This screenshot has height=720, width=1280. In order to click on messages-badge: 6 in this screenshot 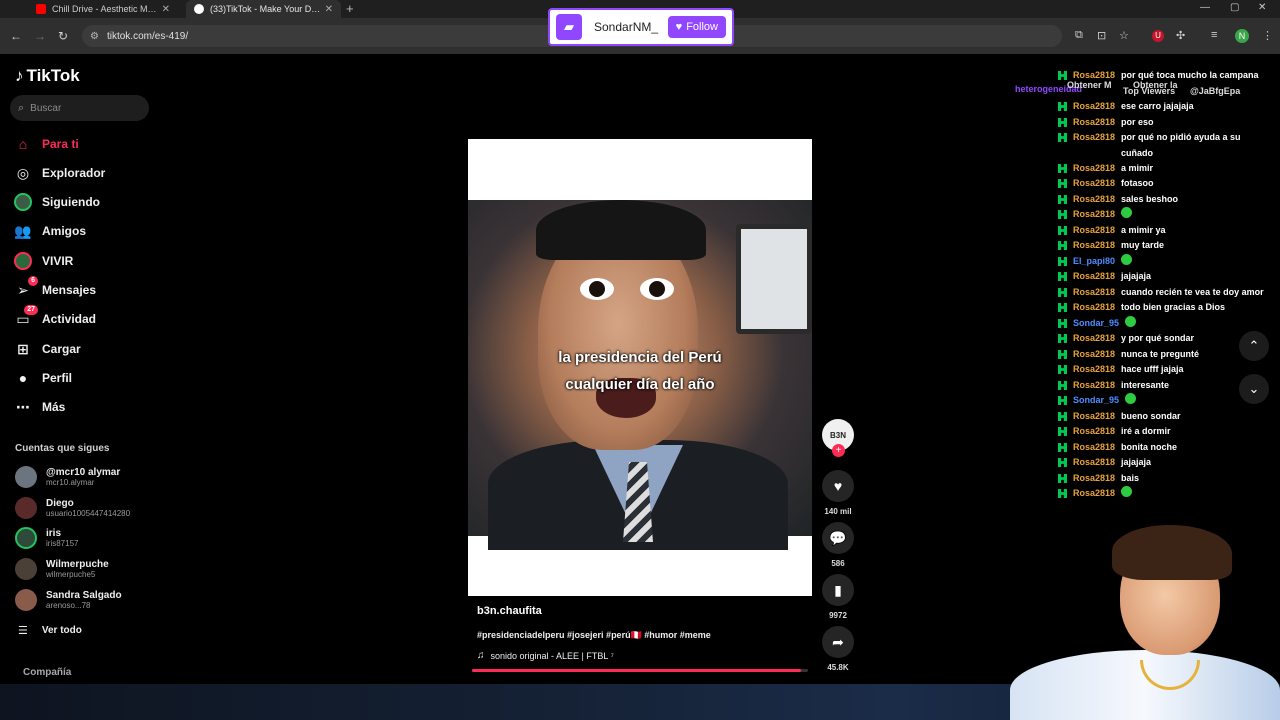, I will do `click(33, 281)`.